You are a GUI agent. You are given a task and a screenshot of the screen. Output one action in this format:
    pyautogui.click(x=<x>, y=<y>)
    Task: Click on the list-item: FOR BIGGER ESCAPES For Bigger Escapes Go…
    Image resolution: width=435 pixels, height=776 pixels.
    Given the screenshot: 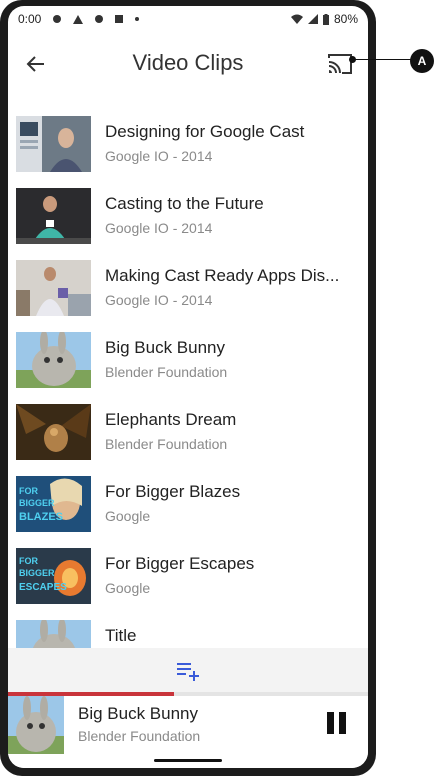 What is the action you would take?
    pyautogui.click(x=188, y=578)
    